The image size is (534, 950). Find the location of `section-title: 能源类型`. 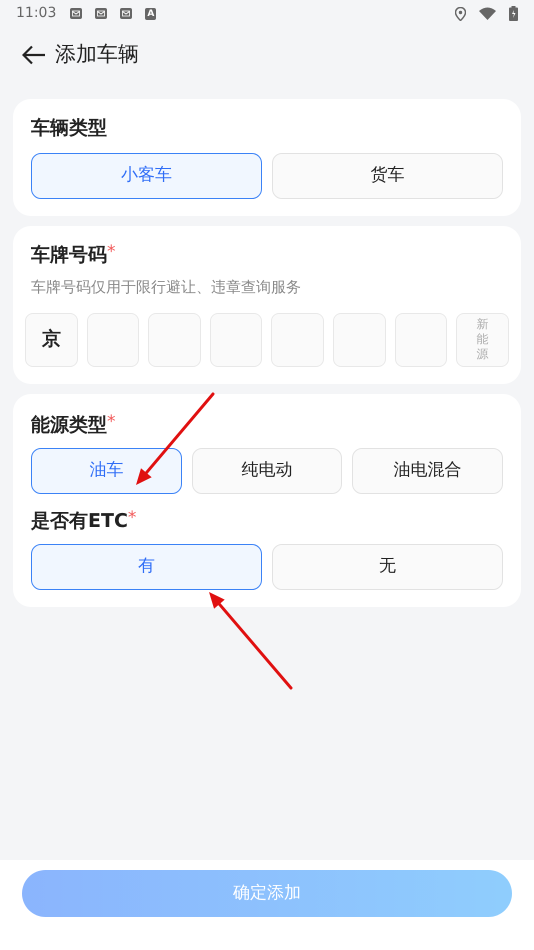

section-title: 能源类型 is located at coordinates (69, 425).